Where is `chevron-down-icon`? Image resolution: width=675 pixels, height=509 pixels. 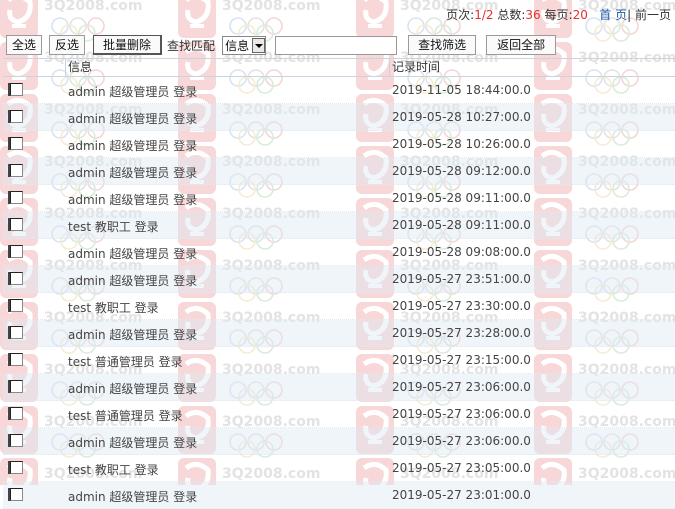
chevron-down-icon is located at coordinates (259, 45).